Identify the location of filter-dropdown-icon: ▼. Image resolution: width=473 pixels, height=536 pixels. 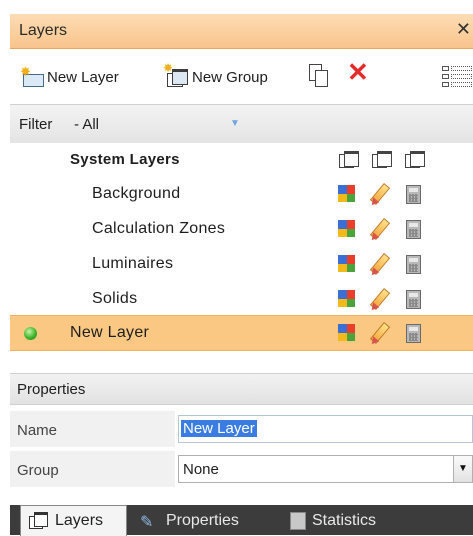
(235, 123).